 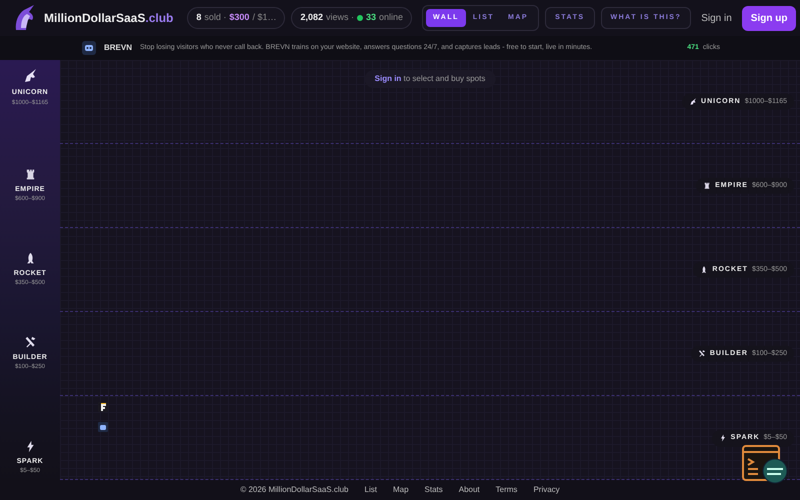 I want to click on tower-icon, so click(x=707, y=186).